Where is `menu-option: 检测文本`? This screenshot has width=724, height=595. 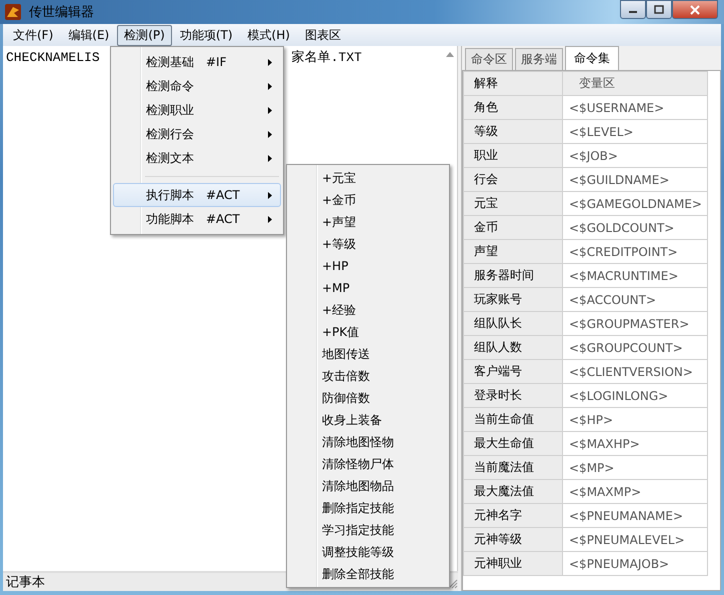
menu-option: 检测文本 is located at coordinates (197, 158).